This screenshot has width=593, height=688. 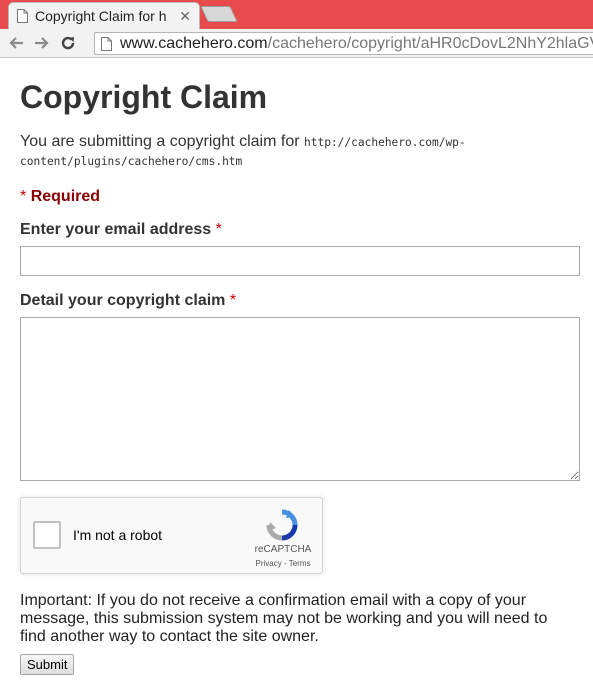 What do you see at coordinates (283, 563) in the screenshot?
I see `recaptcha-links: Privacy - Terms` at bounding box center [283, 563].